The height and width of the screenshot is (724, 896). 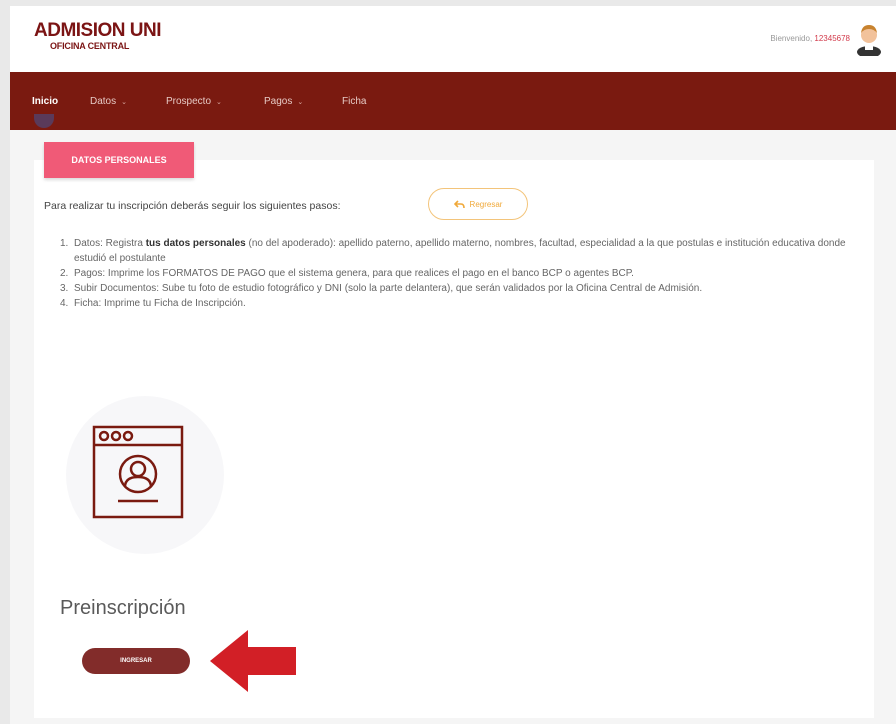 I want to click on user-id: 12345678, so click(x=832, y=38).